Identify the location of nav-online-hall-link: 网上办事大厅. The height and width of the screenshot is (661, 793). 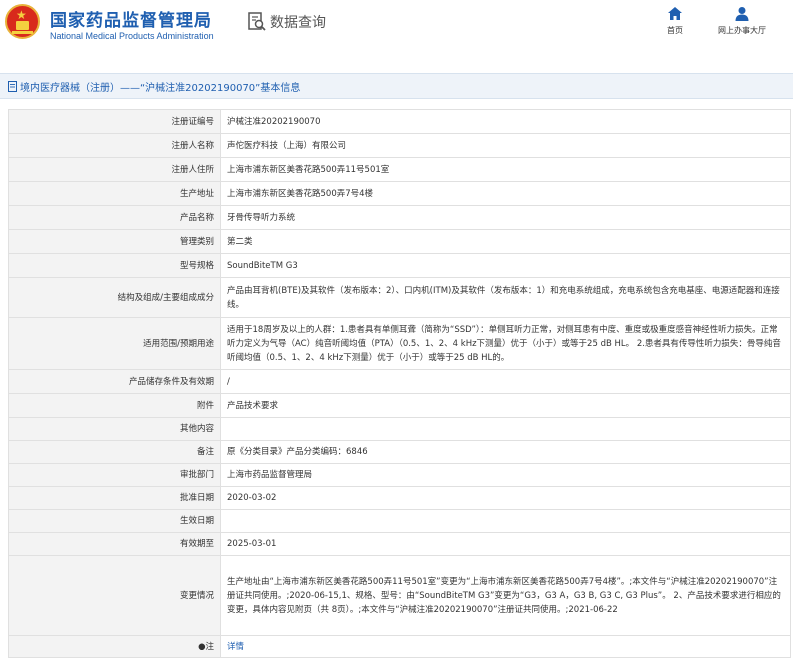
(742, 21).